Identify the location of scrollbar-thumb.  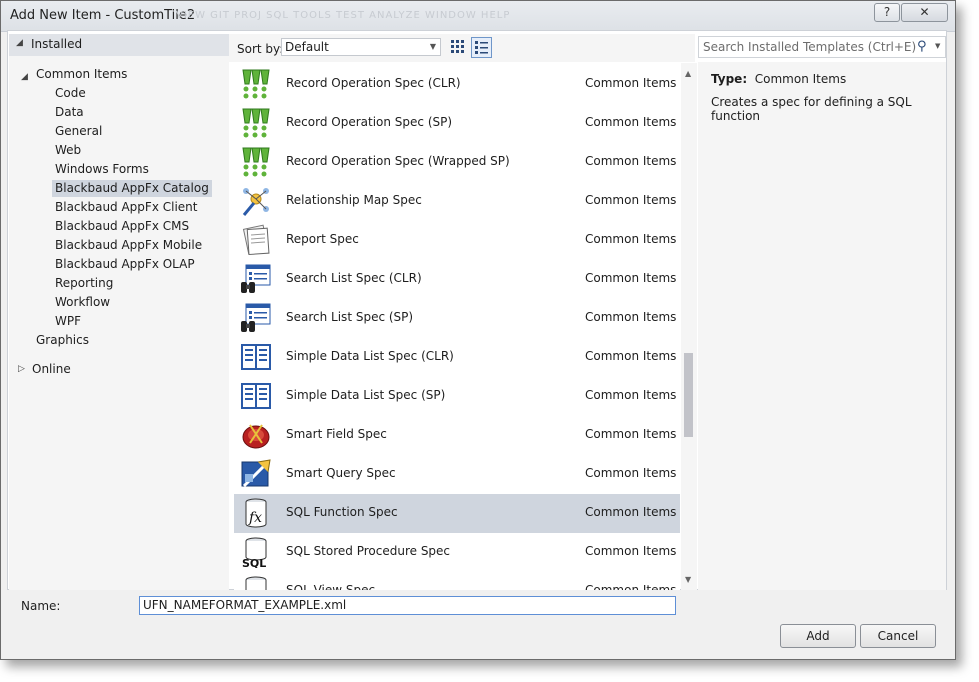
(688, 395).